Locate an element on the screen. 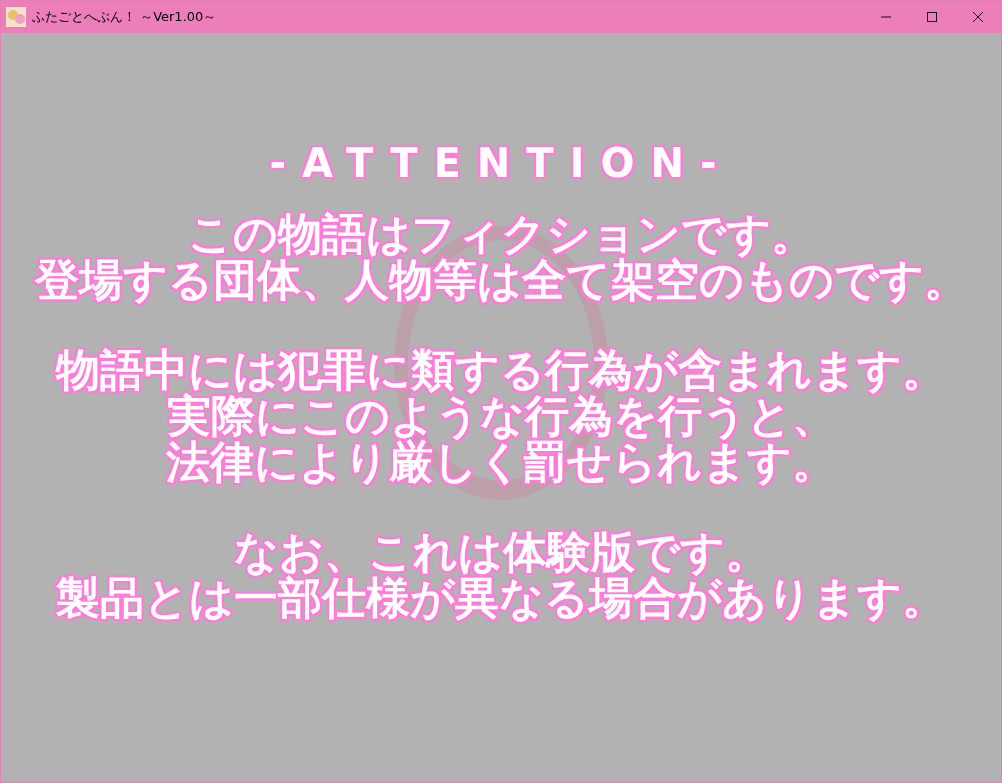 The height and width of the screenshot is (783, 1002). app-icon is located at coordinates (16, 17).